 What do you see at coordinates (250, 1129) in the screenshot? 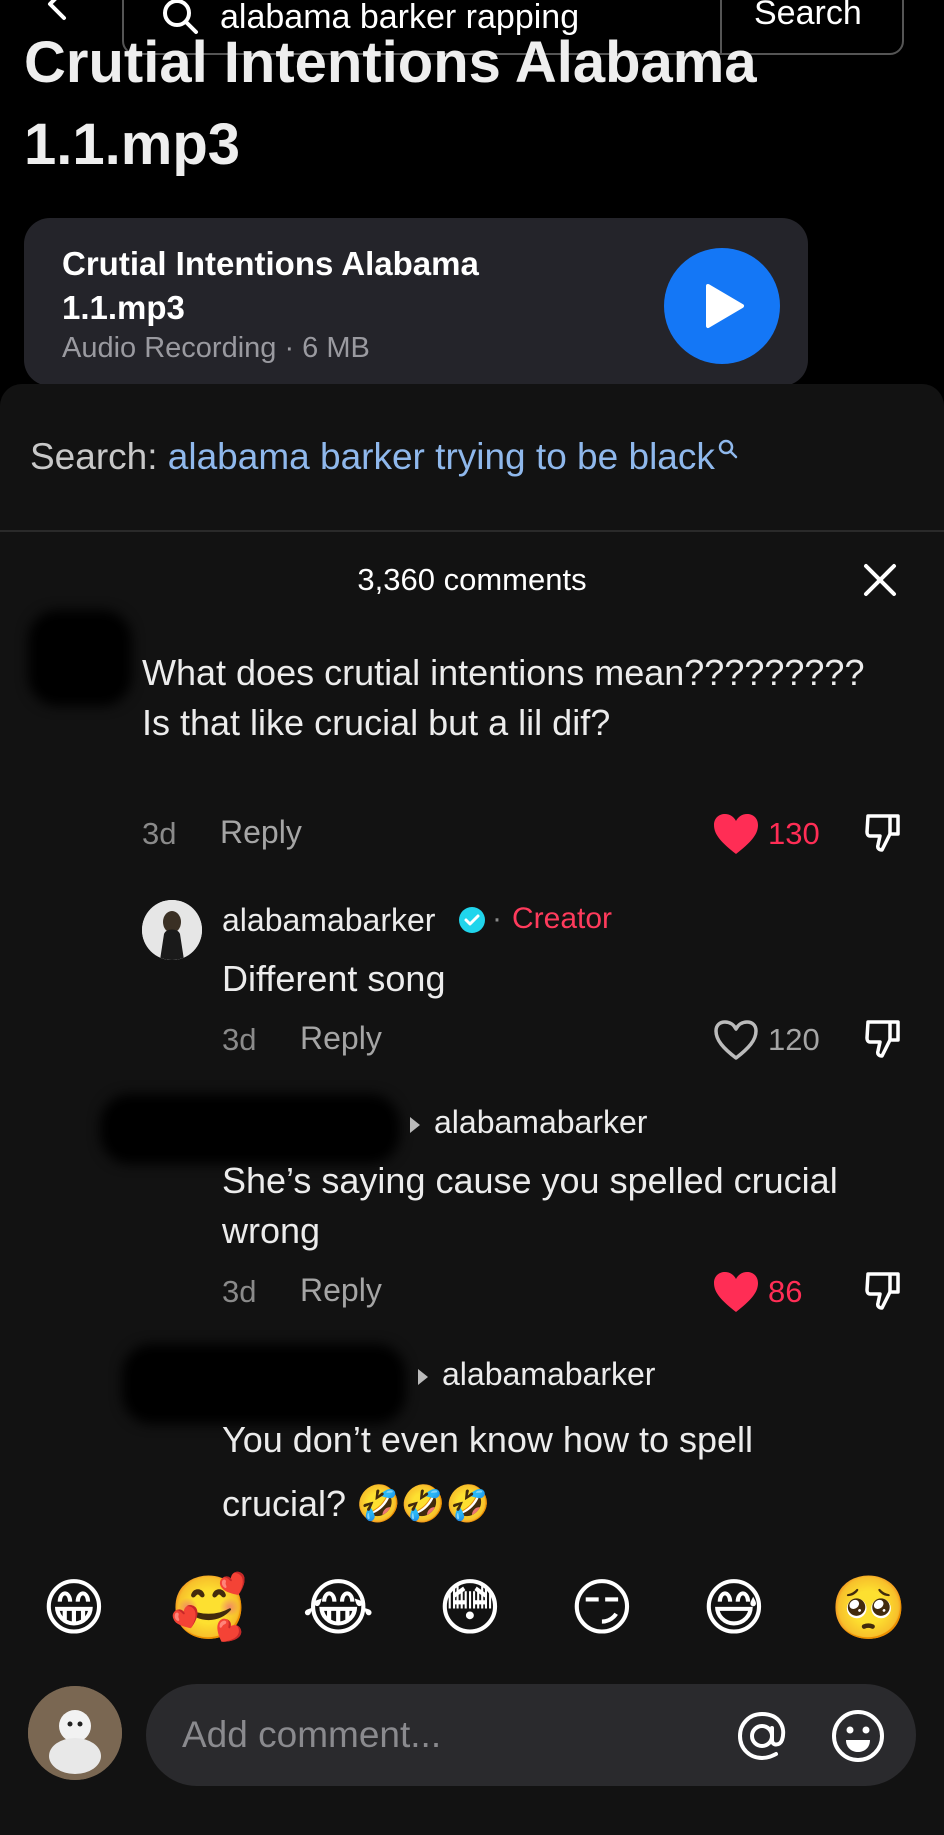
I see `redacted-username` at bounding box center [250, 1129].